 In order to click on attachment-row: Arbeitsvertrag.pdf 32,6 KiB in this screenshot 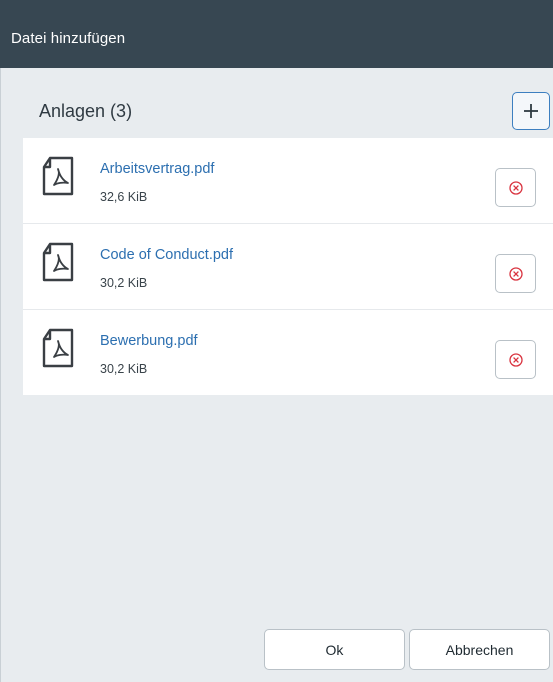, I will do `click(288, 181)`.